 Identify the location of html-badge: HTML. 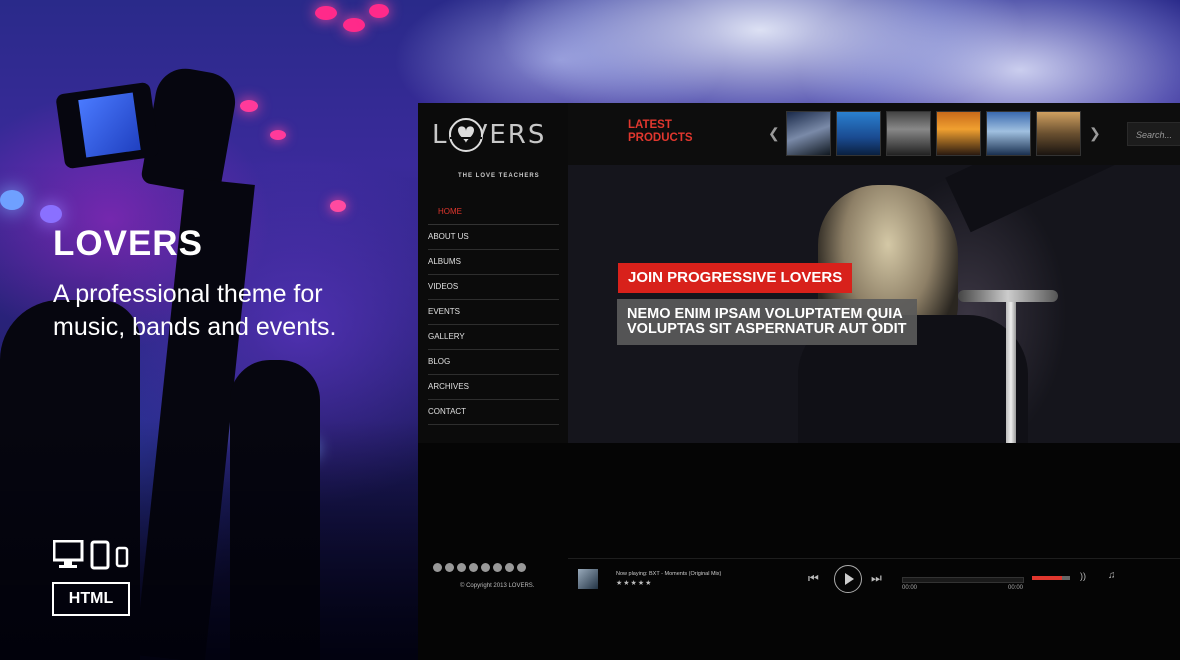
(91, 599).